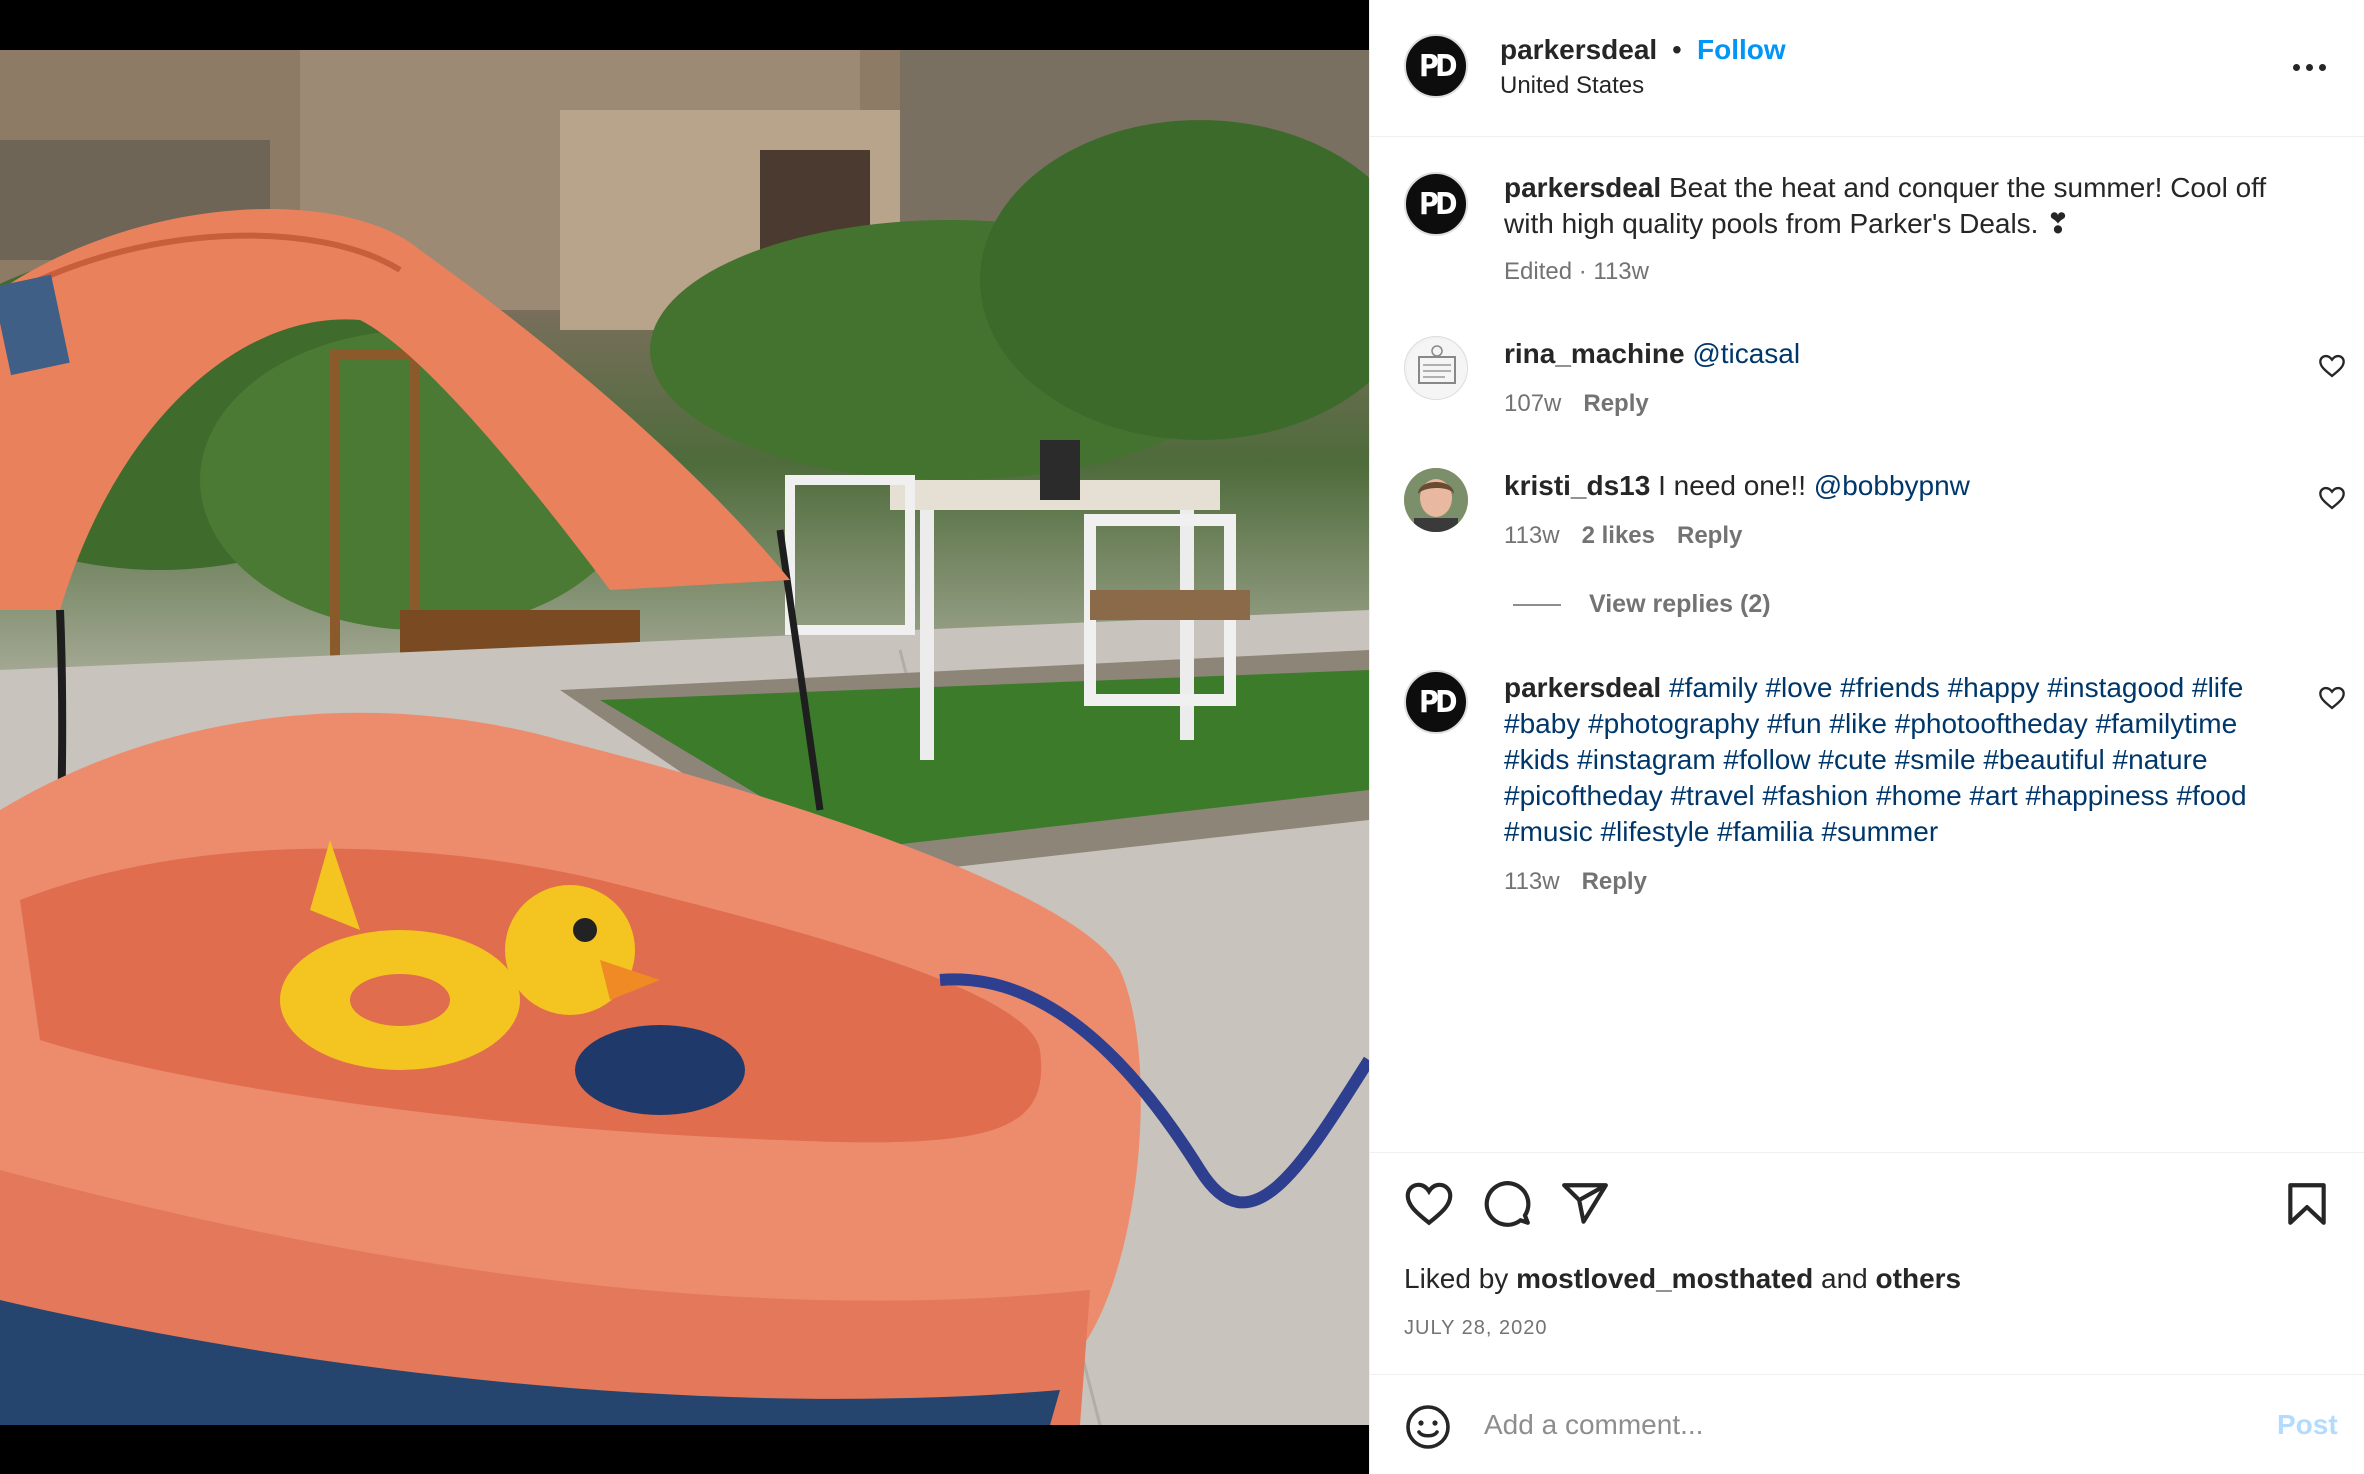 The height and width of the screenshot is (1474, 2364). What do you see at coordinates (1664, 1278) in the screenshot?
I see `likes-user: mostloved_mosthated` at bounding box center [1664, 1278].